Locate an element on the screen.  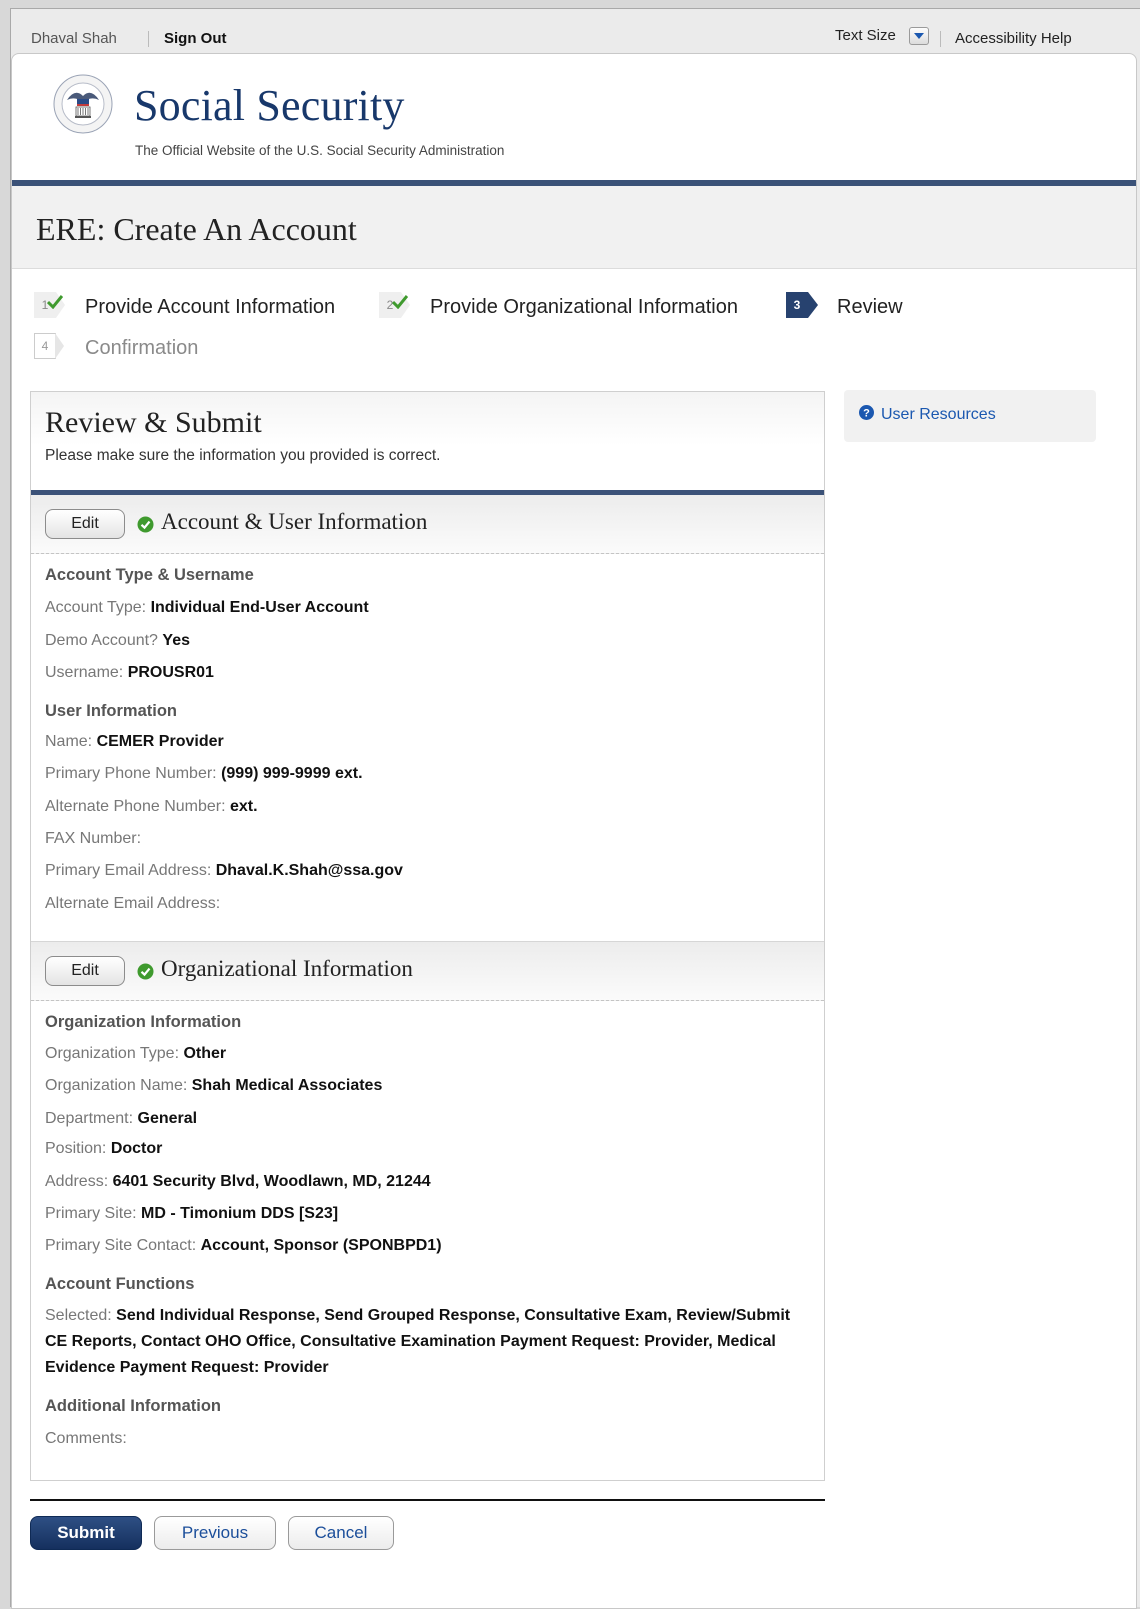
user-resources-panel: ? User Resources is located at coordinates (970, 416).